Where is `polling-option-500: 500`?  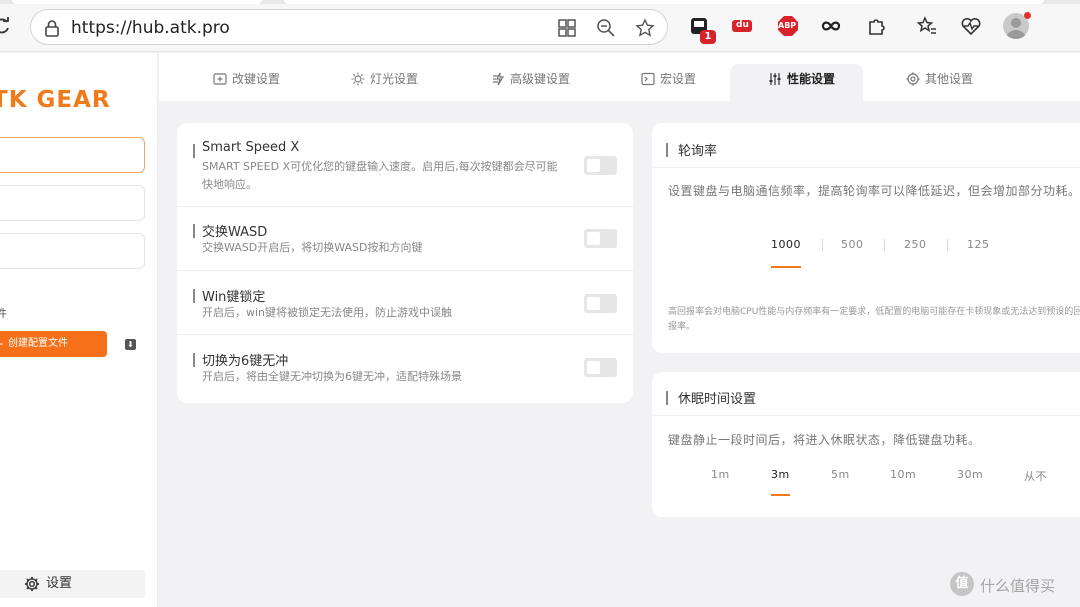
polling-option-500: 500 is located at coordinates (852, 244).